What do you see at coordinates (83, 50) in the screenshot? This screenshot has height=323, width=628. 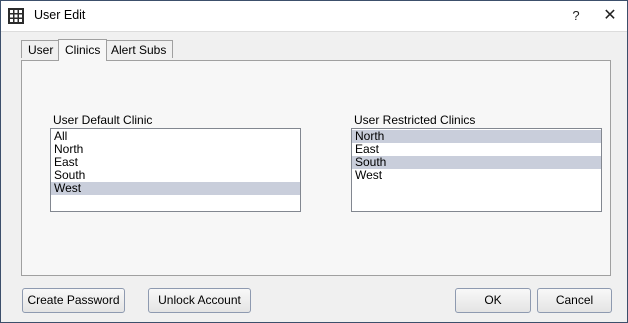 I see `tab-clinics: Clinics` at bounding box center [83, 50].